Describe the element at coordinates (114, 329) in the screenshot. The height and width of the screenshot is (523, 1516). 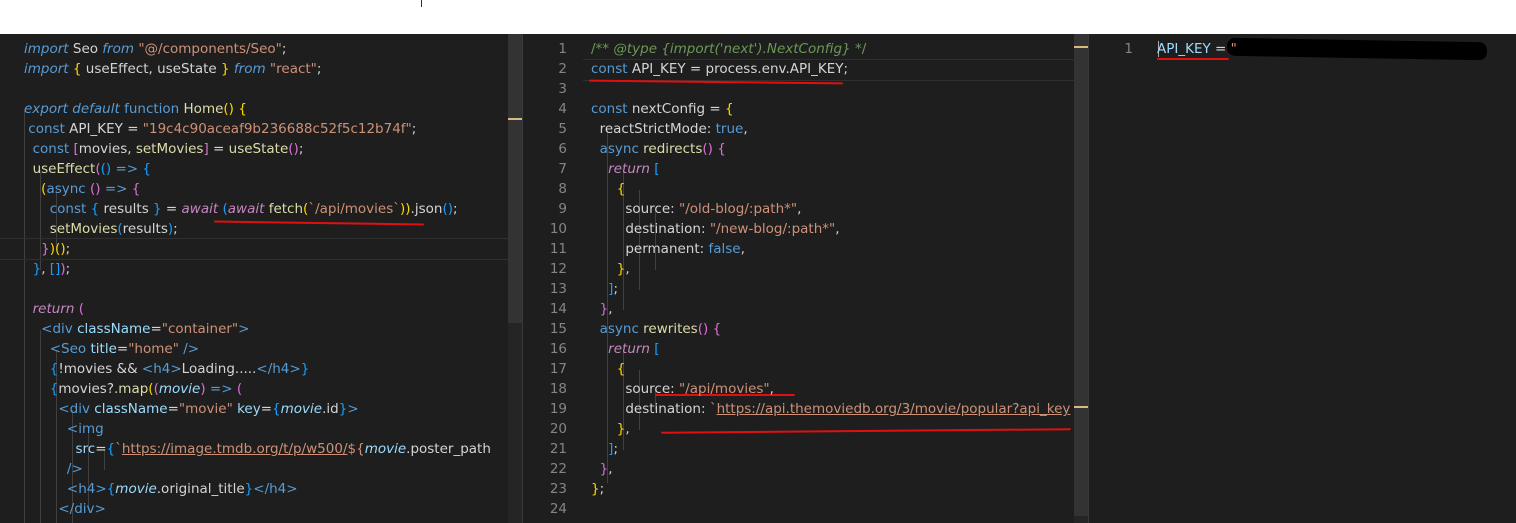
I see `code-token: className` at that location.